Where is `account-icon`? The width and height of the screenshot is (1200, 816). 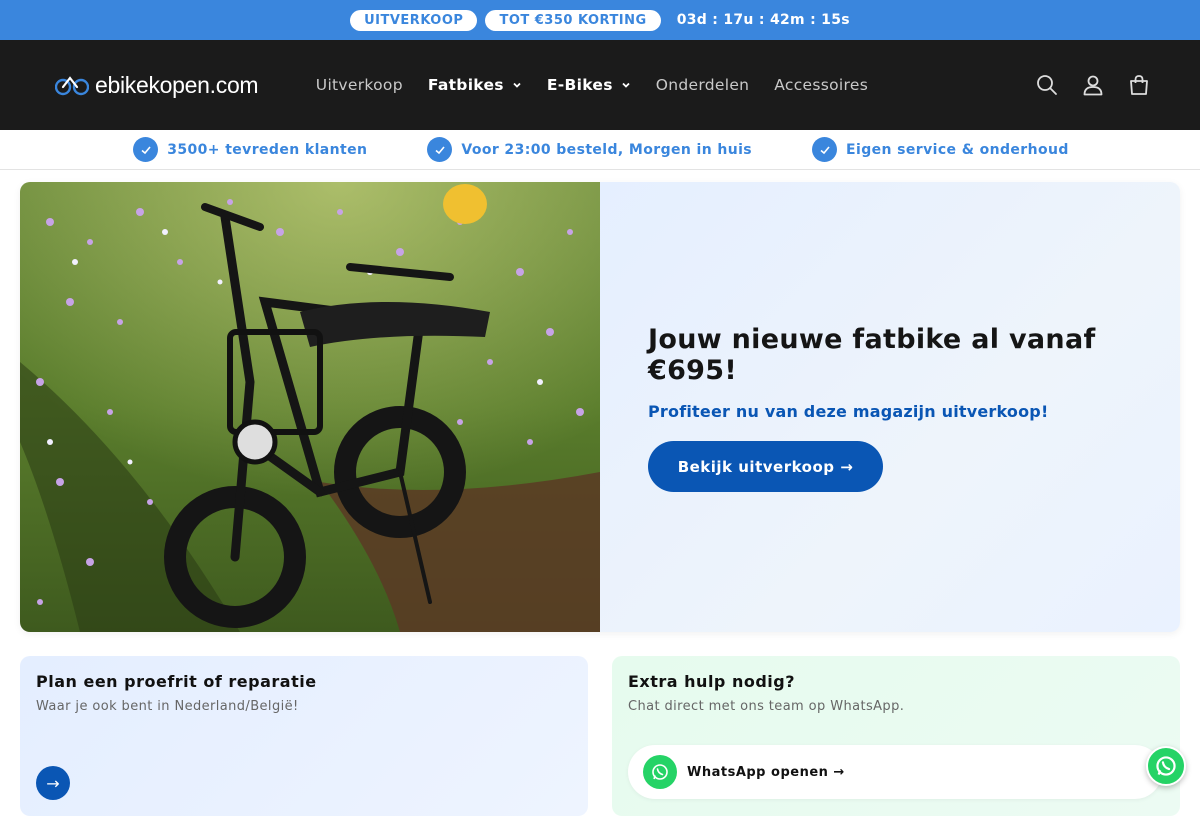
account-icon is located at coordinates (1093, 85).